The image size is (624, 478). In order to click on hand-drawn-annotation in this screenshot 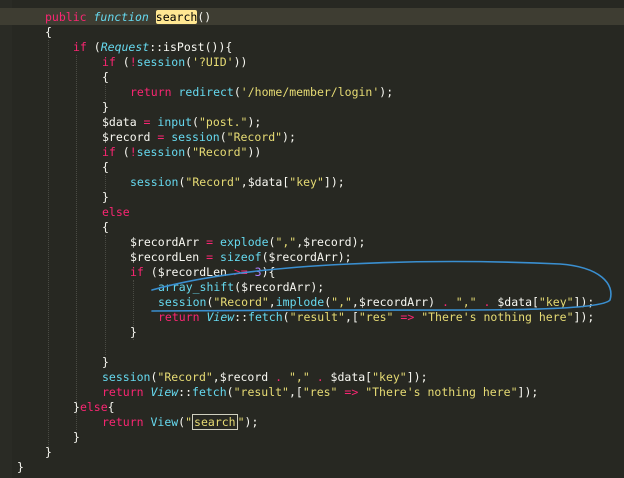, I will do `click(381, 286)`.